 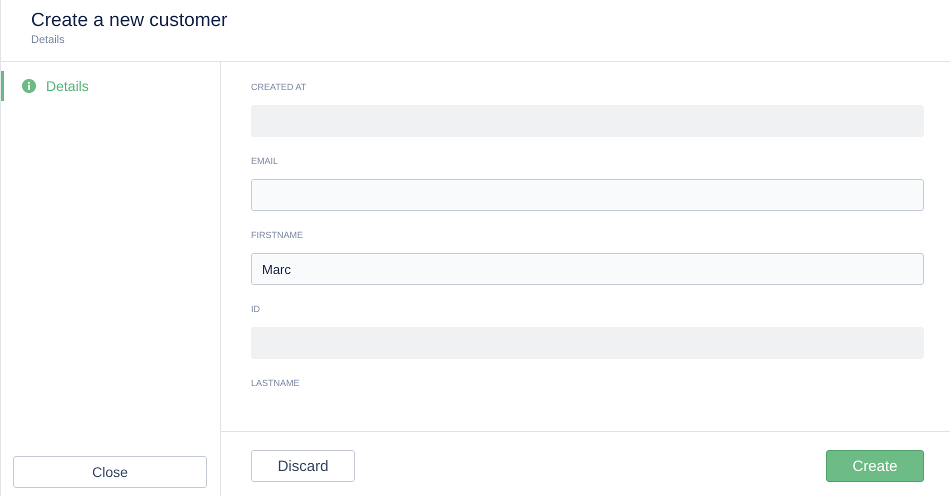 What do you see at coordinates (587, 269) in the screenshot?
I see `input-field: Marc` at bounding box center [587, 269].